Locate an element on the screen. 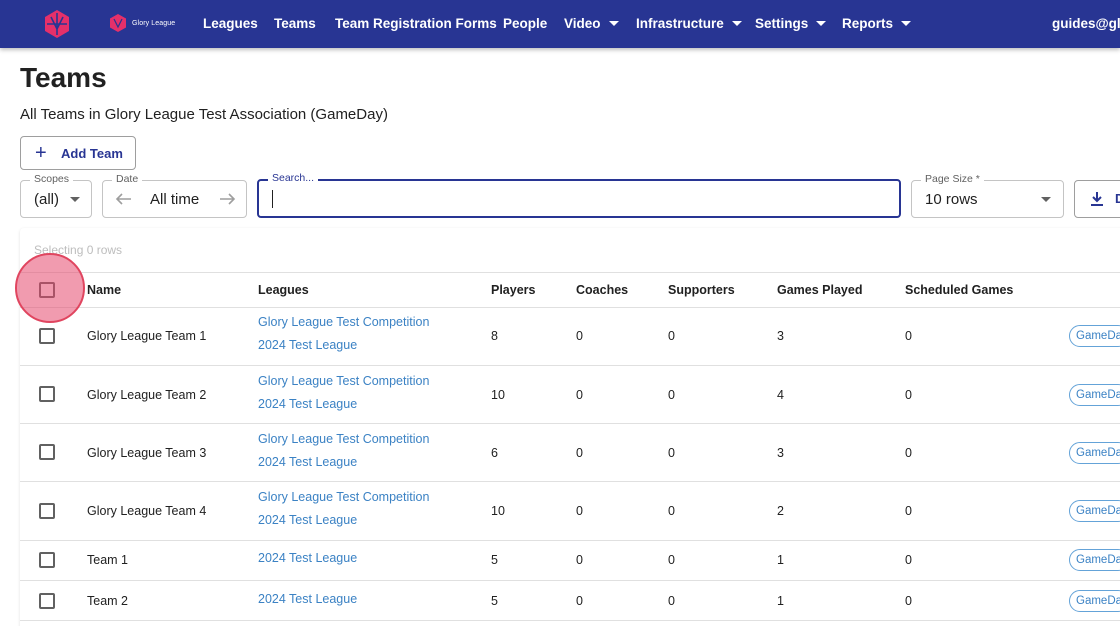 This screenshot has width=1120, height=626. games-played-count: 4 is located at coordinates (780, 395).